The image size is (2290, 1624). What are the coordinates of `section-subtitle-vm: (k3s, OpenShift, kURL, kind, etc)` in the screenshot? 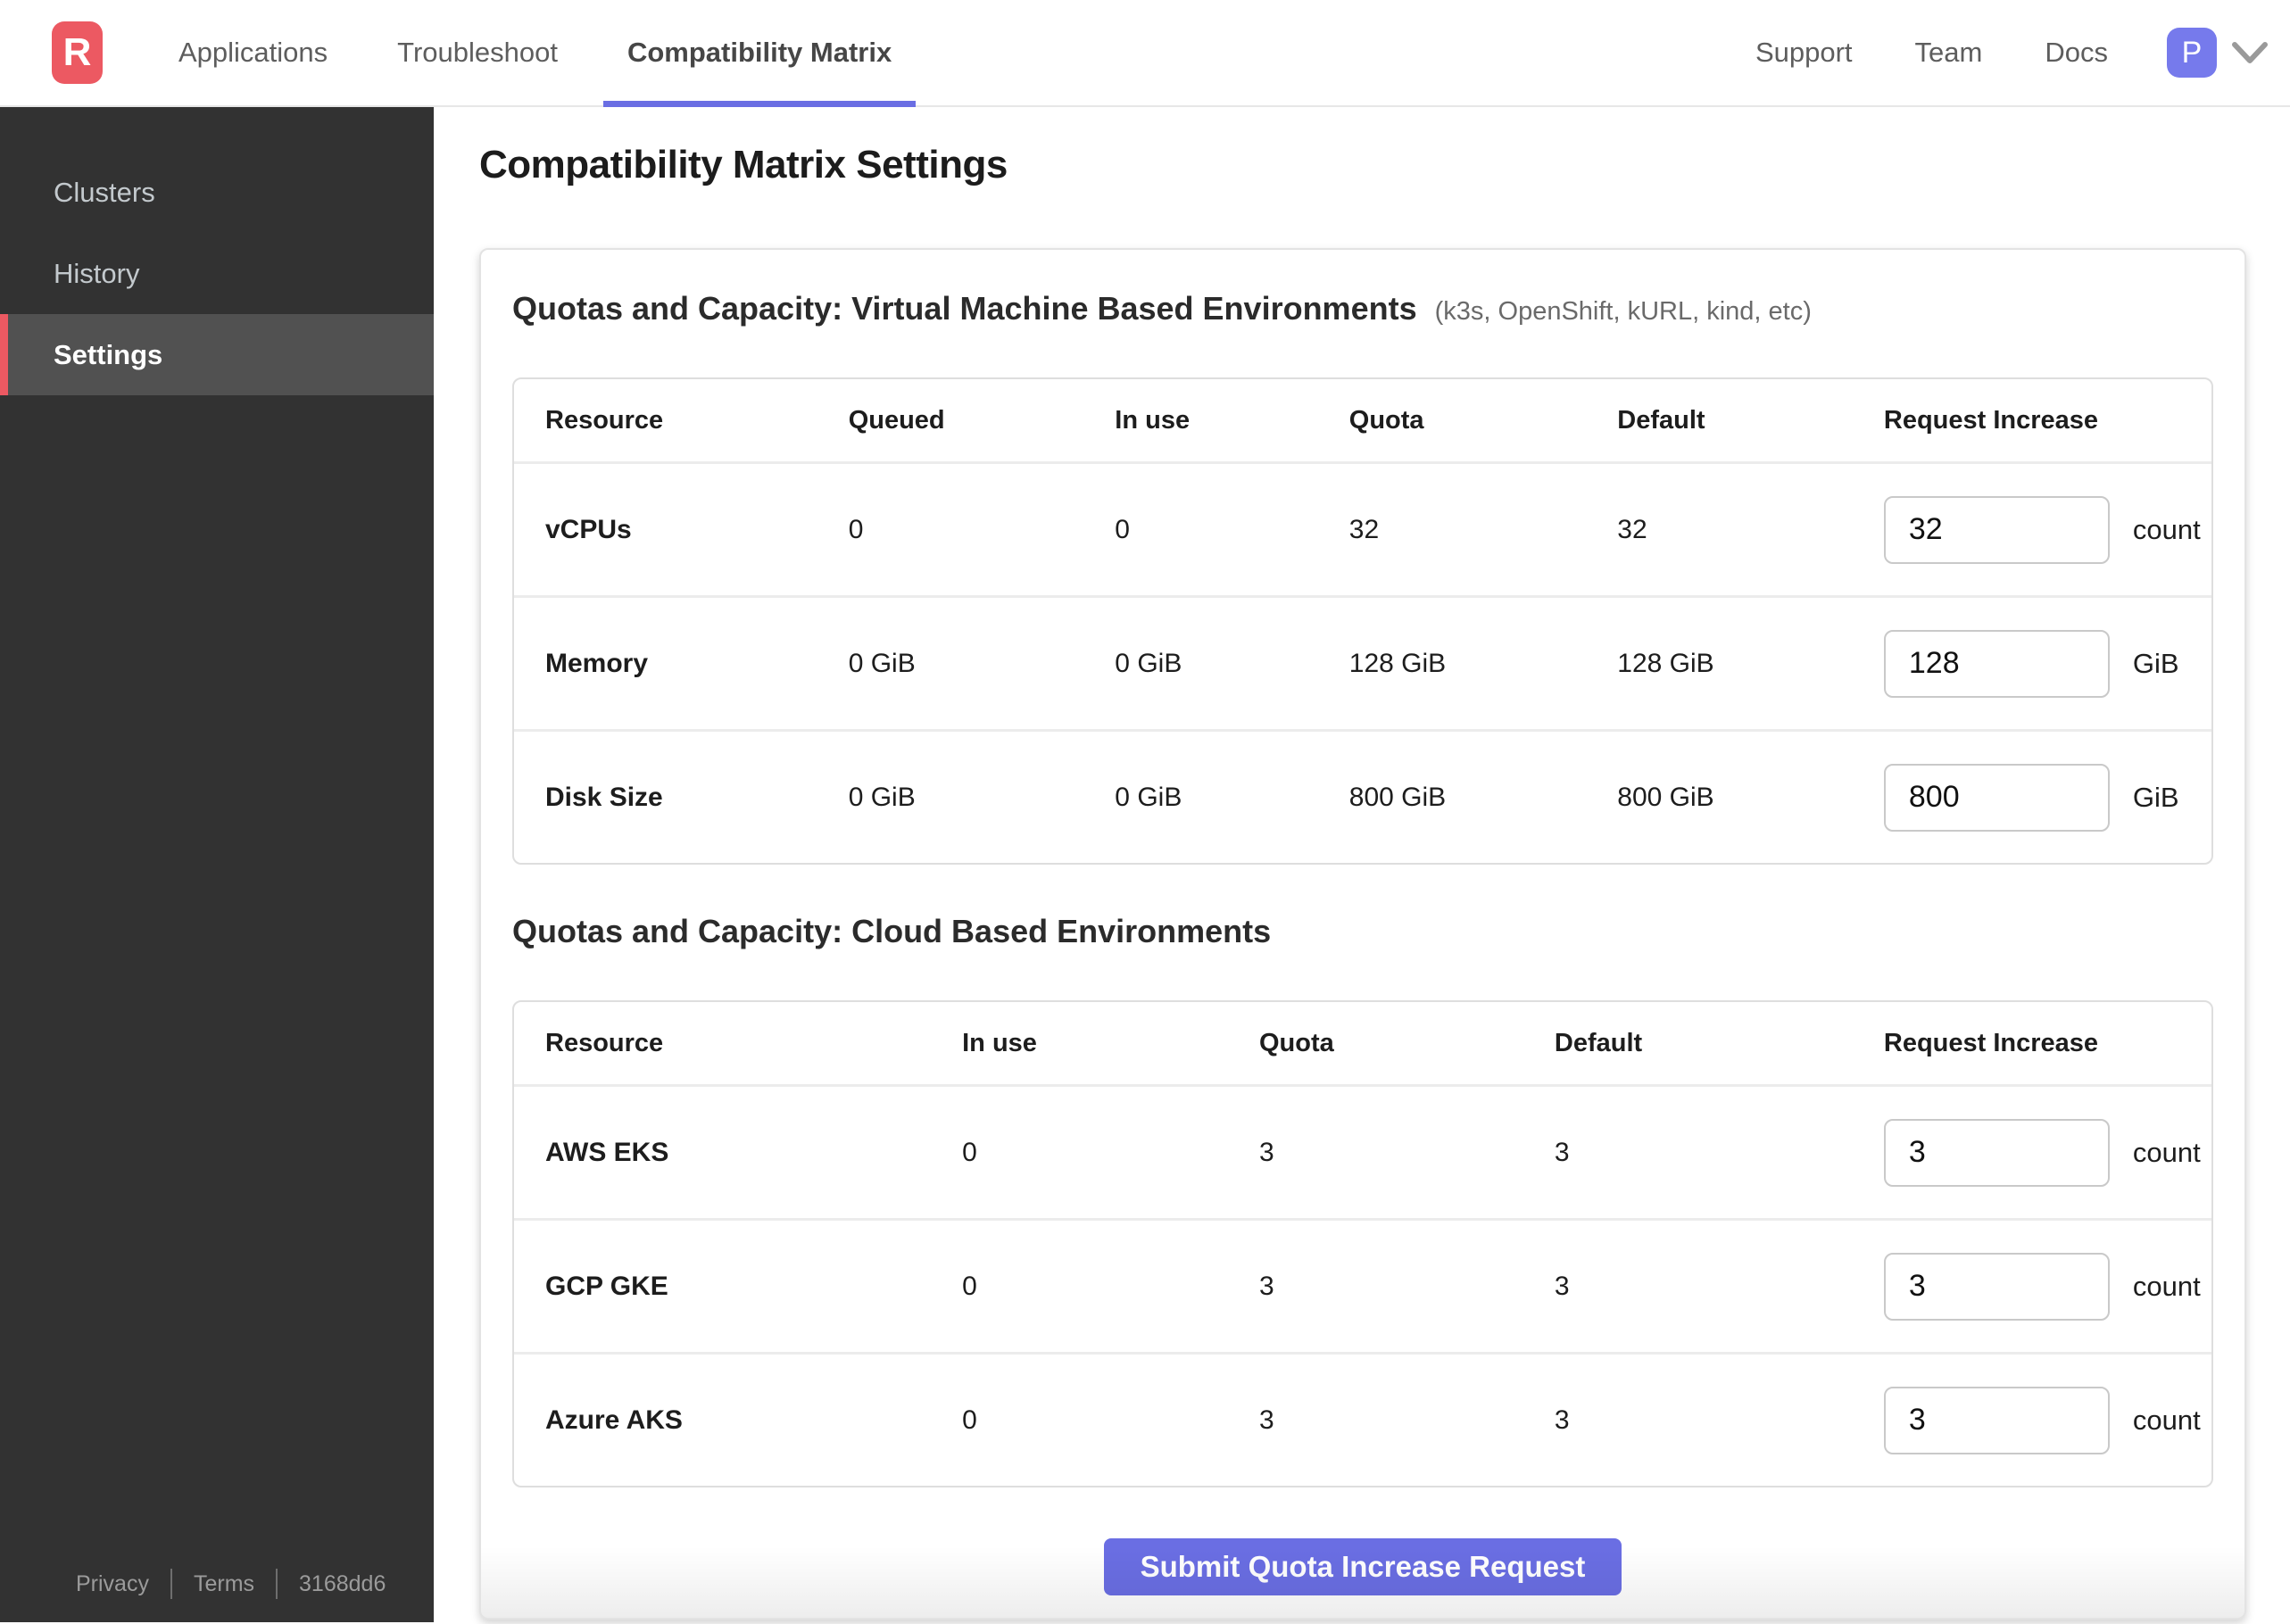 It's located at (1623, 311).